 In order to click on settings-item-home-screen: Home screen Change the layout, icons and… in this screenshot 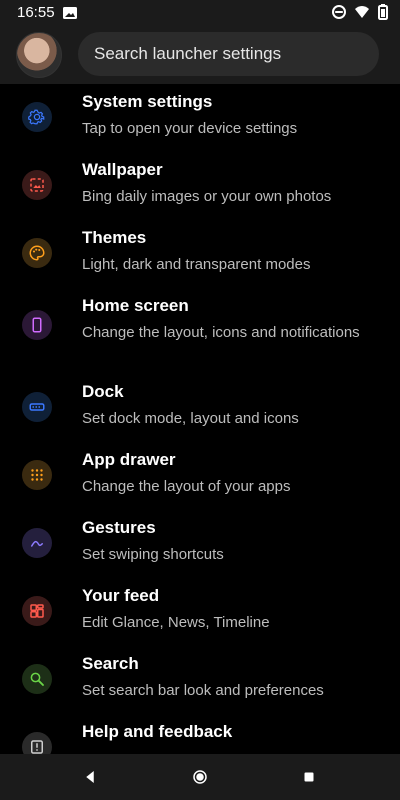, I will do `click(200, 331)`.